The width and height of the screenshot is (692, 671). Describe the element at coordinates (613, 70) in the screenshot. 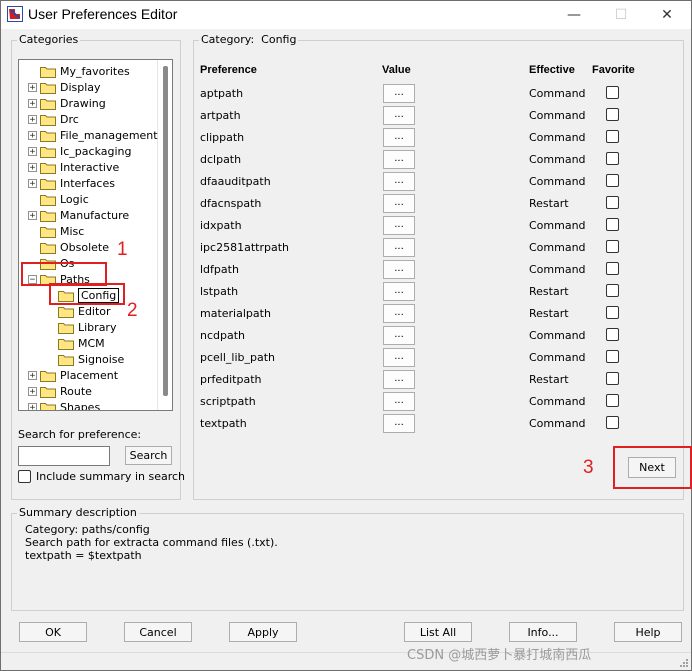

I see `favorite-header: Favorite` at that location.